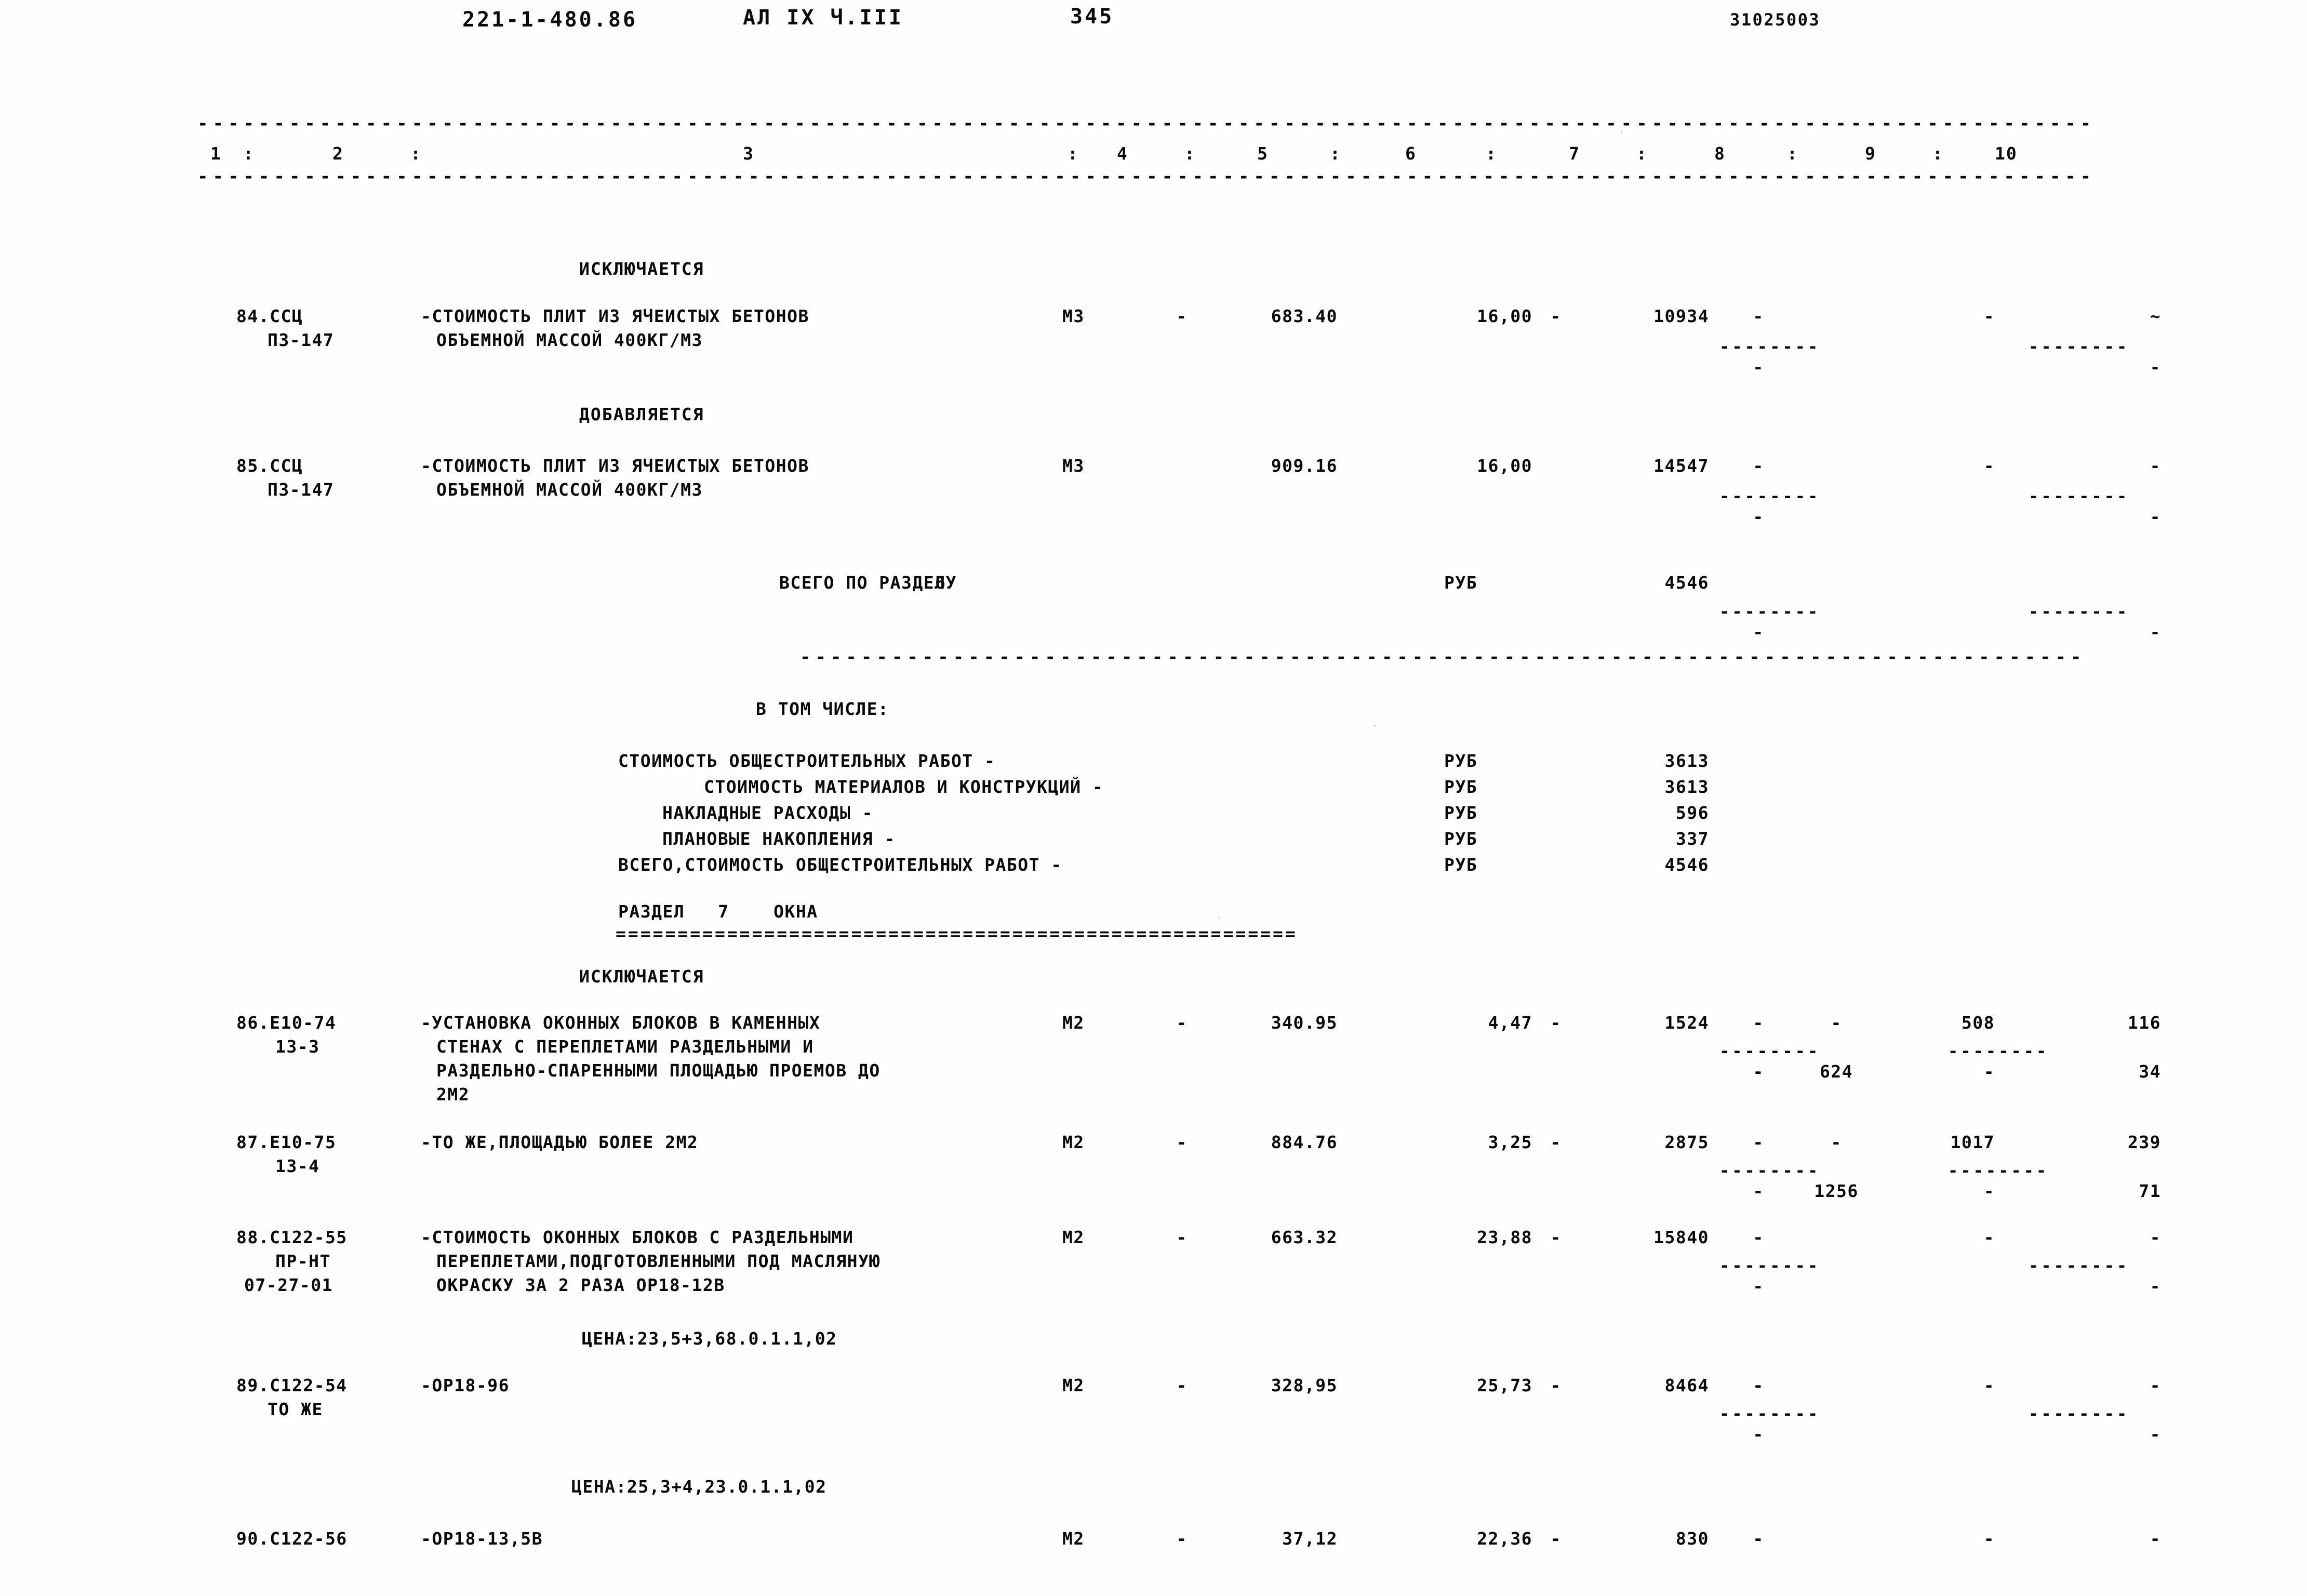 The width and height of the screenshot is (2307, 1596). I want to click on column-header-6: 6, so click(1411, 153).